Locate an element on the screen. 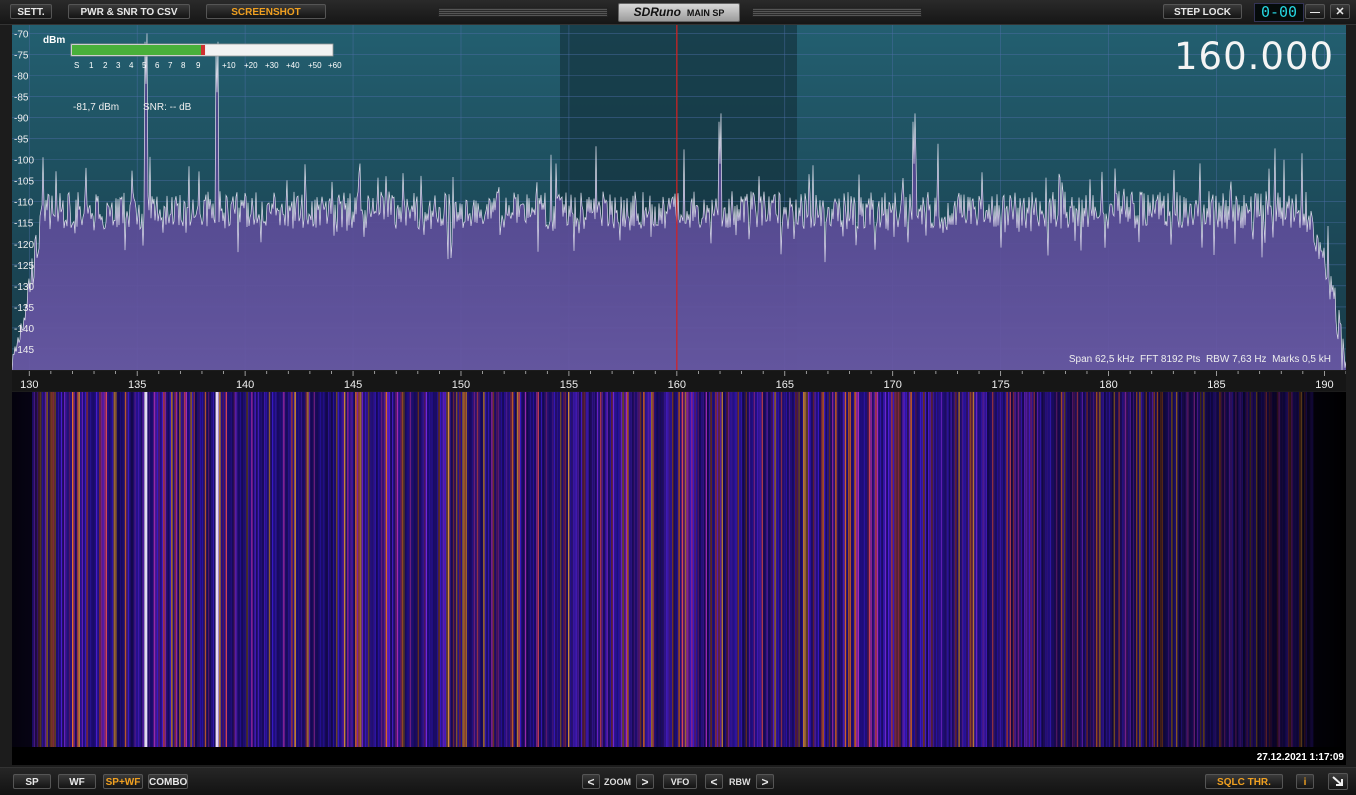  window-title: SDRuno MAIN SP is located at coordinates (679, 12).